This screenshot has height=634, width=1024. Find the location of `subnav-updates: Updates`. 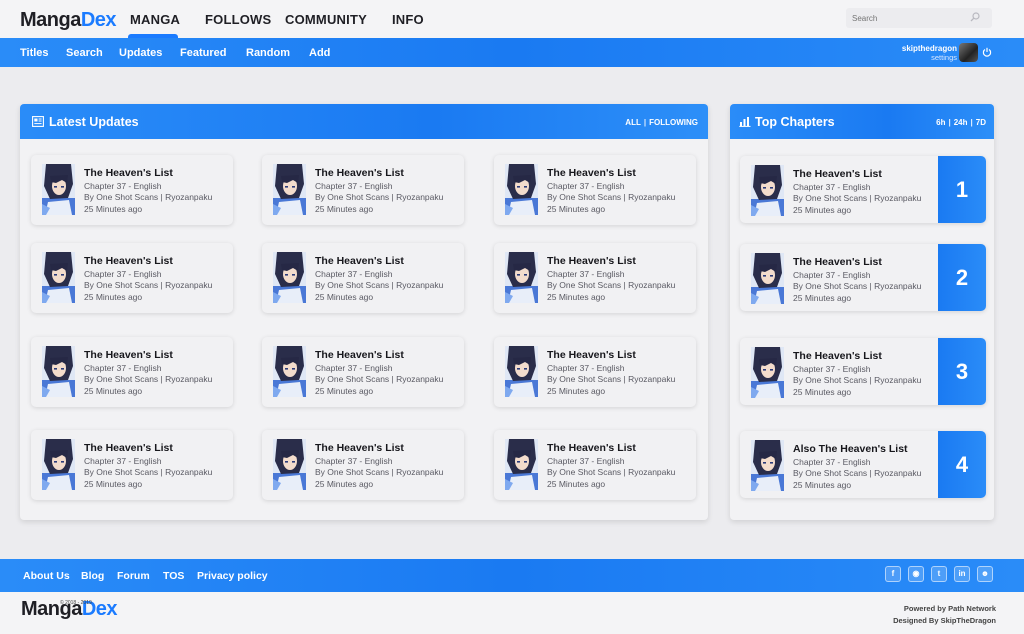

subnav-updates: Updates is located at coordinates (140, 53).